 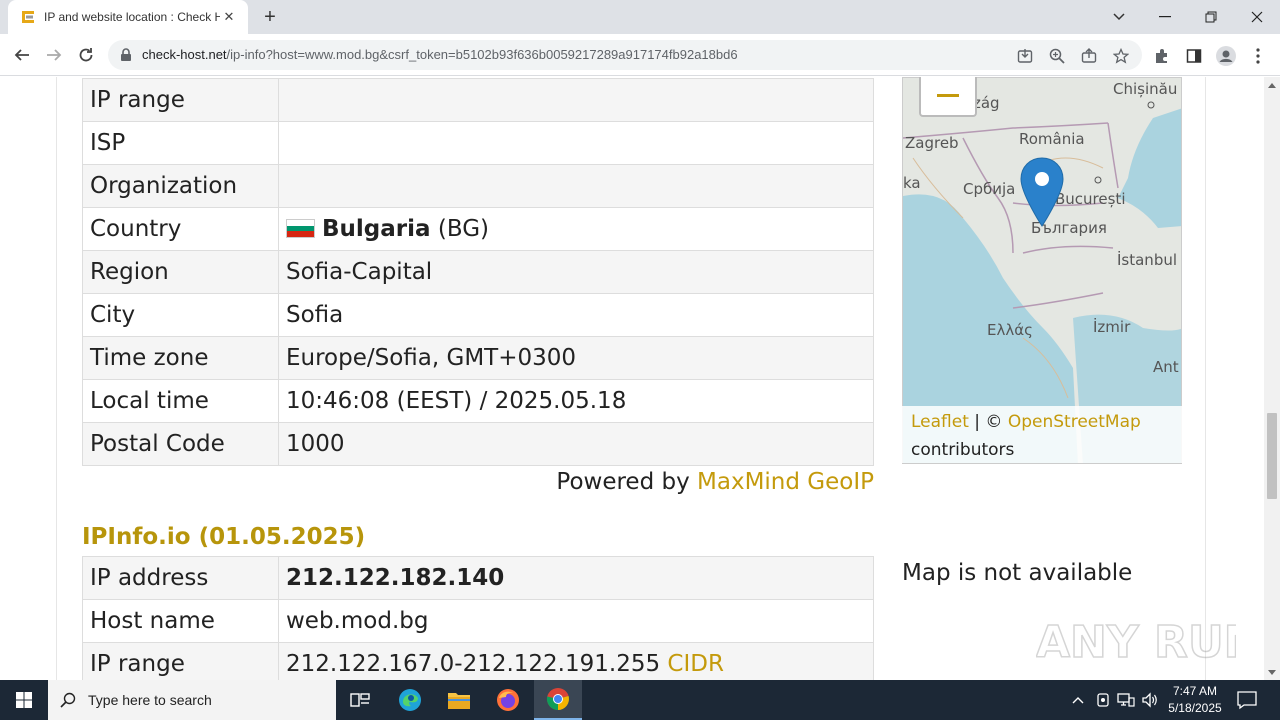 What do you see at coordinates (1150, 700) in the screenshot?
I see `volume-icon` at bounding box center [1150, 700].